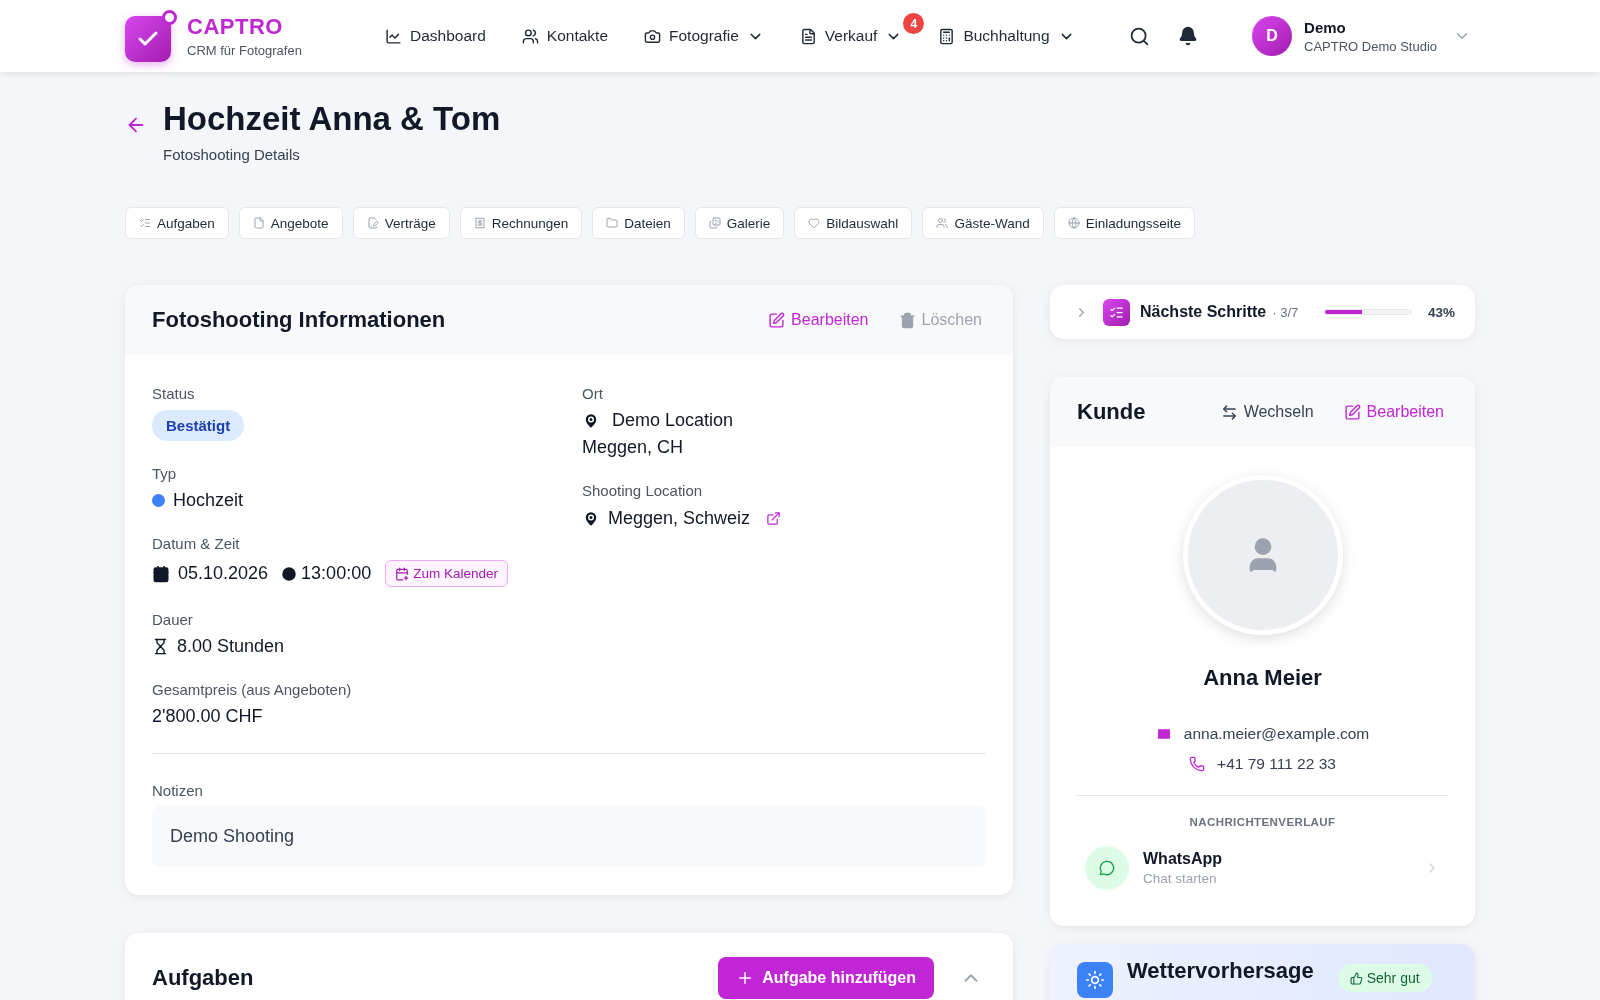  Describe the element at coordinates (1262, 868) in the screenshot. I see `whatsapp-item: WhatsApp Chat starten` at that location.